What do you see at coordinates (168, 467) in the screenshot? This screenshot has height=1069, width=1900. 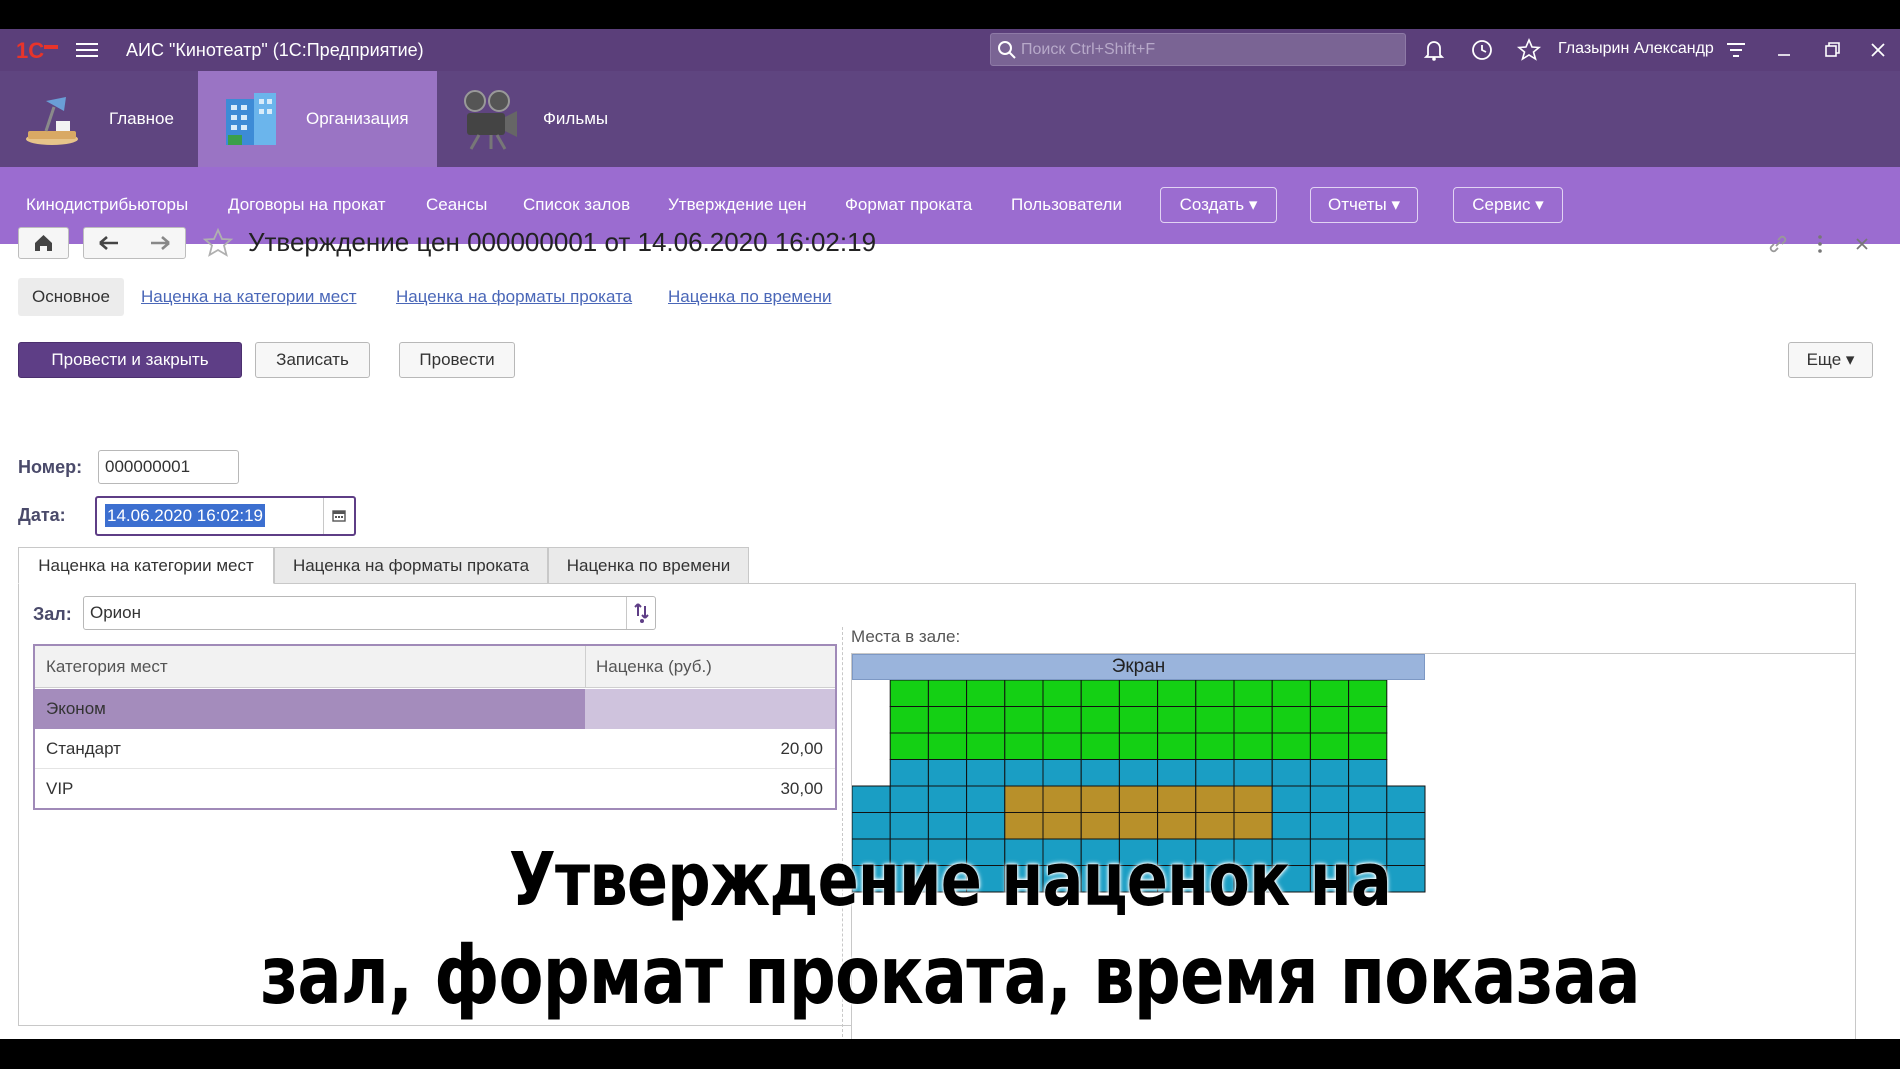 I see `number-field: 000000001` at bounding box center [168, 467].